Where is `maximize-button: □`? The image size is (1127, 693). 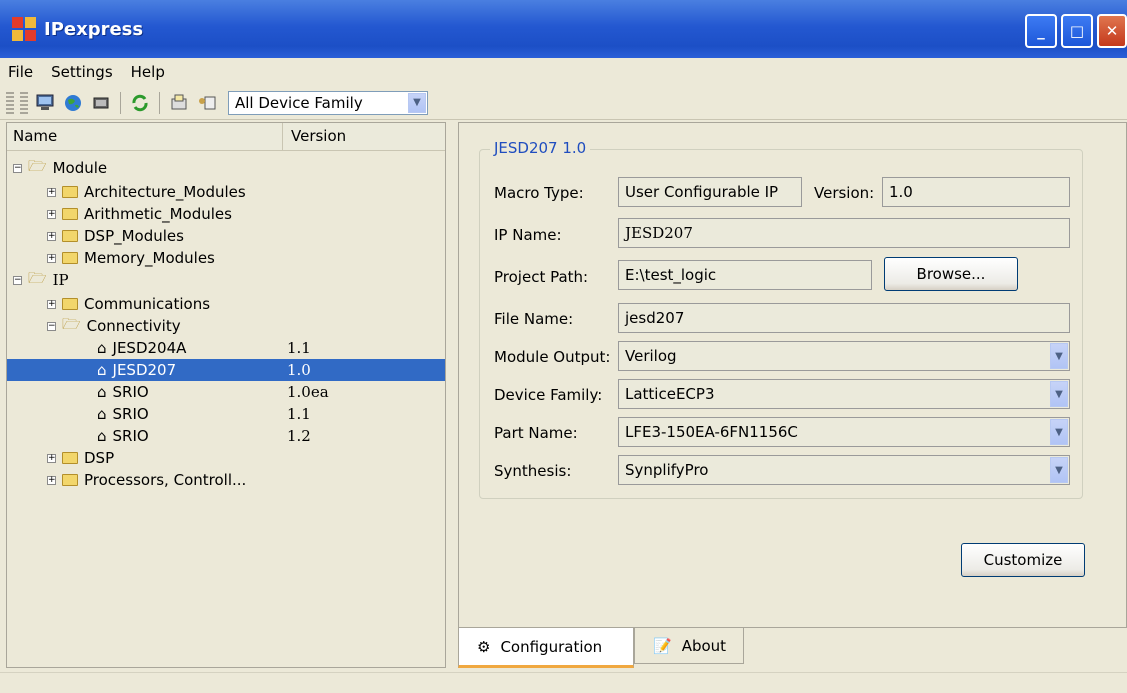
maximize-button: □ is located at coordinates (1077, 31).